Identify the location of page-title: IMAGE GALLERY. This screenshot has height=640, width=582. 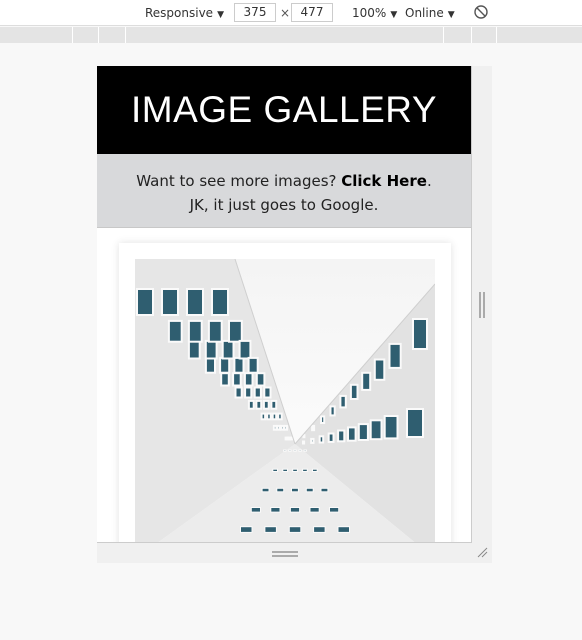
(284, 109).